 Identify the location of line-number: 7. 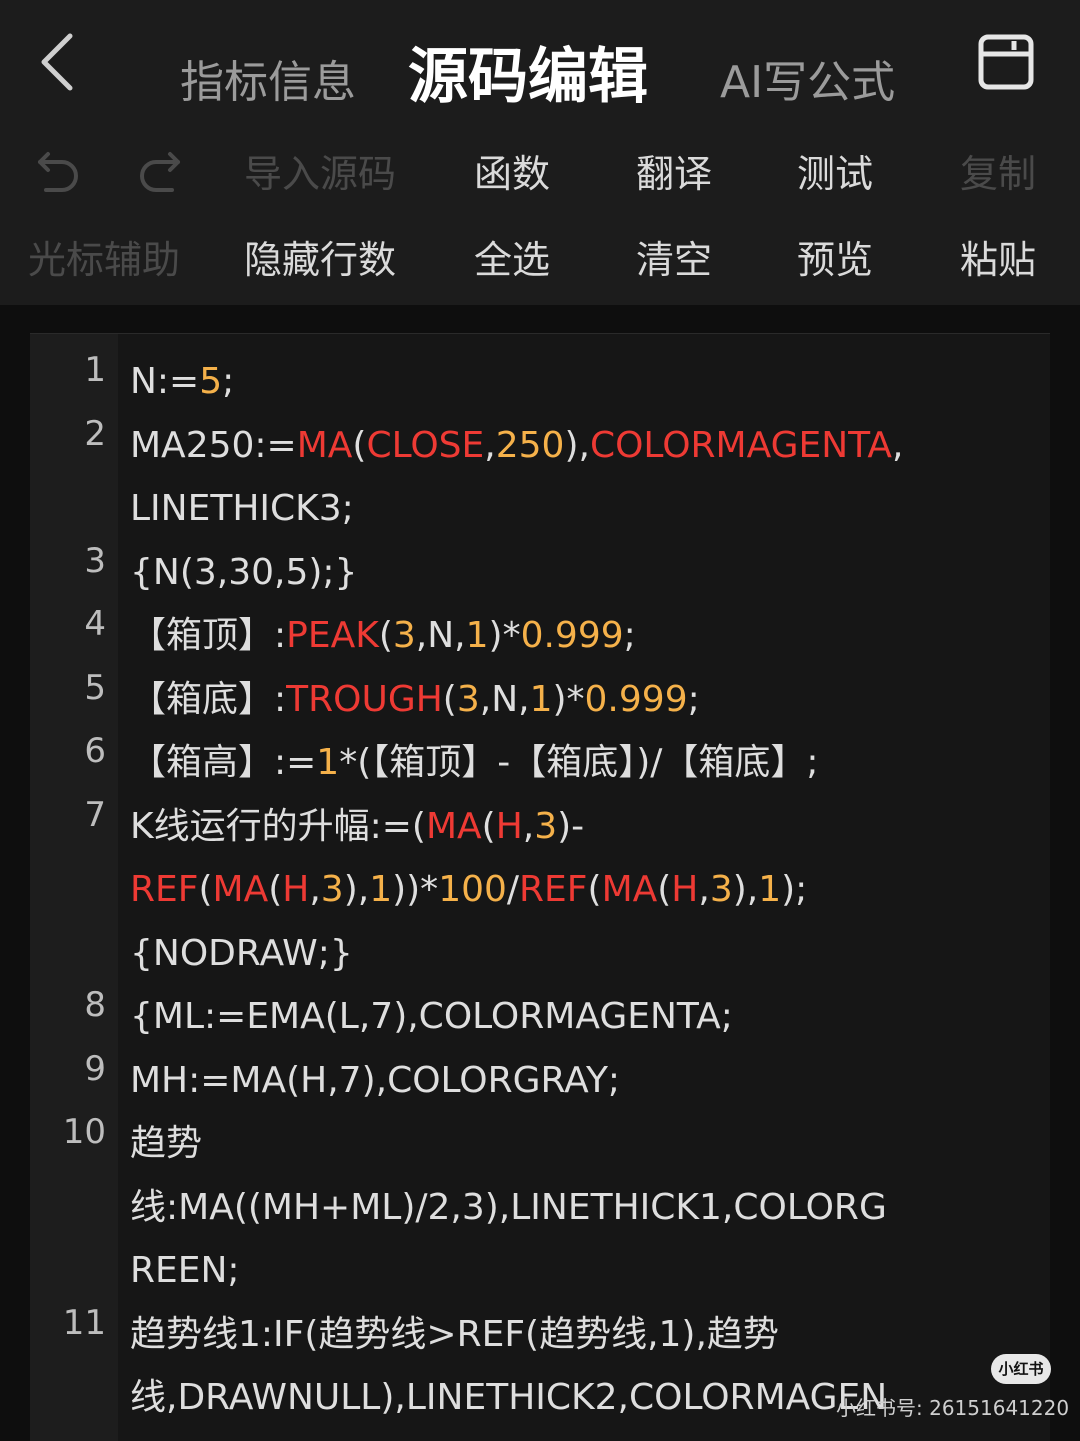
(95, 814).